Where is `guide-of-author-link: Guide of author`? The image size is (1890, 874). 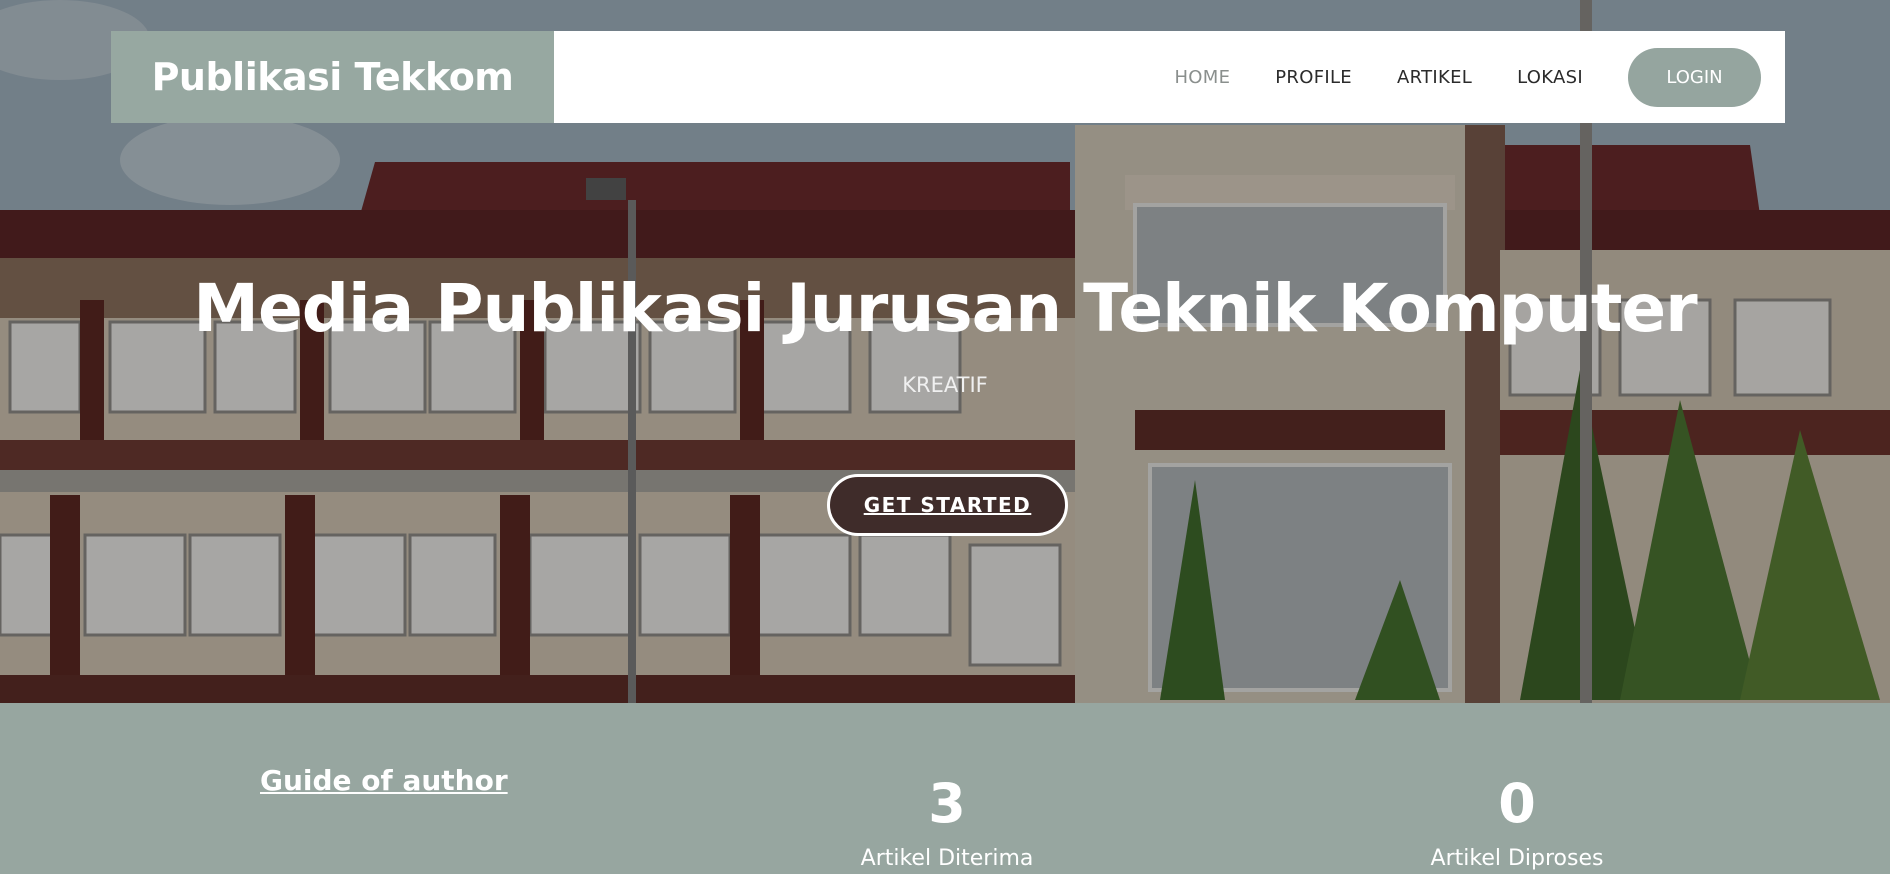
guide-of-author-link: Guide of author is located at coordinates (384, 780).